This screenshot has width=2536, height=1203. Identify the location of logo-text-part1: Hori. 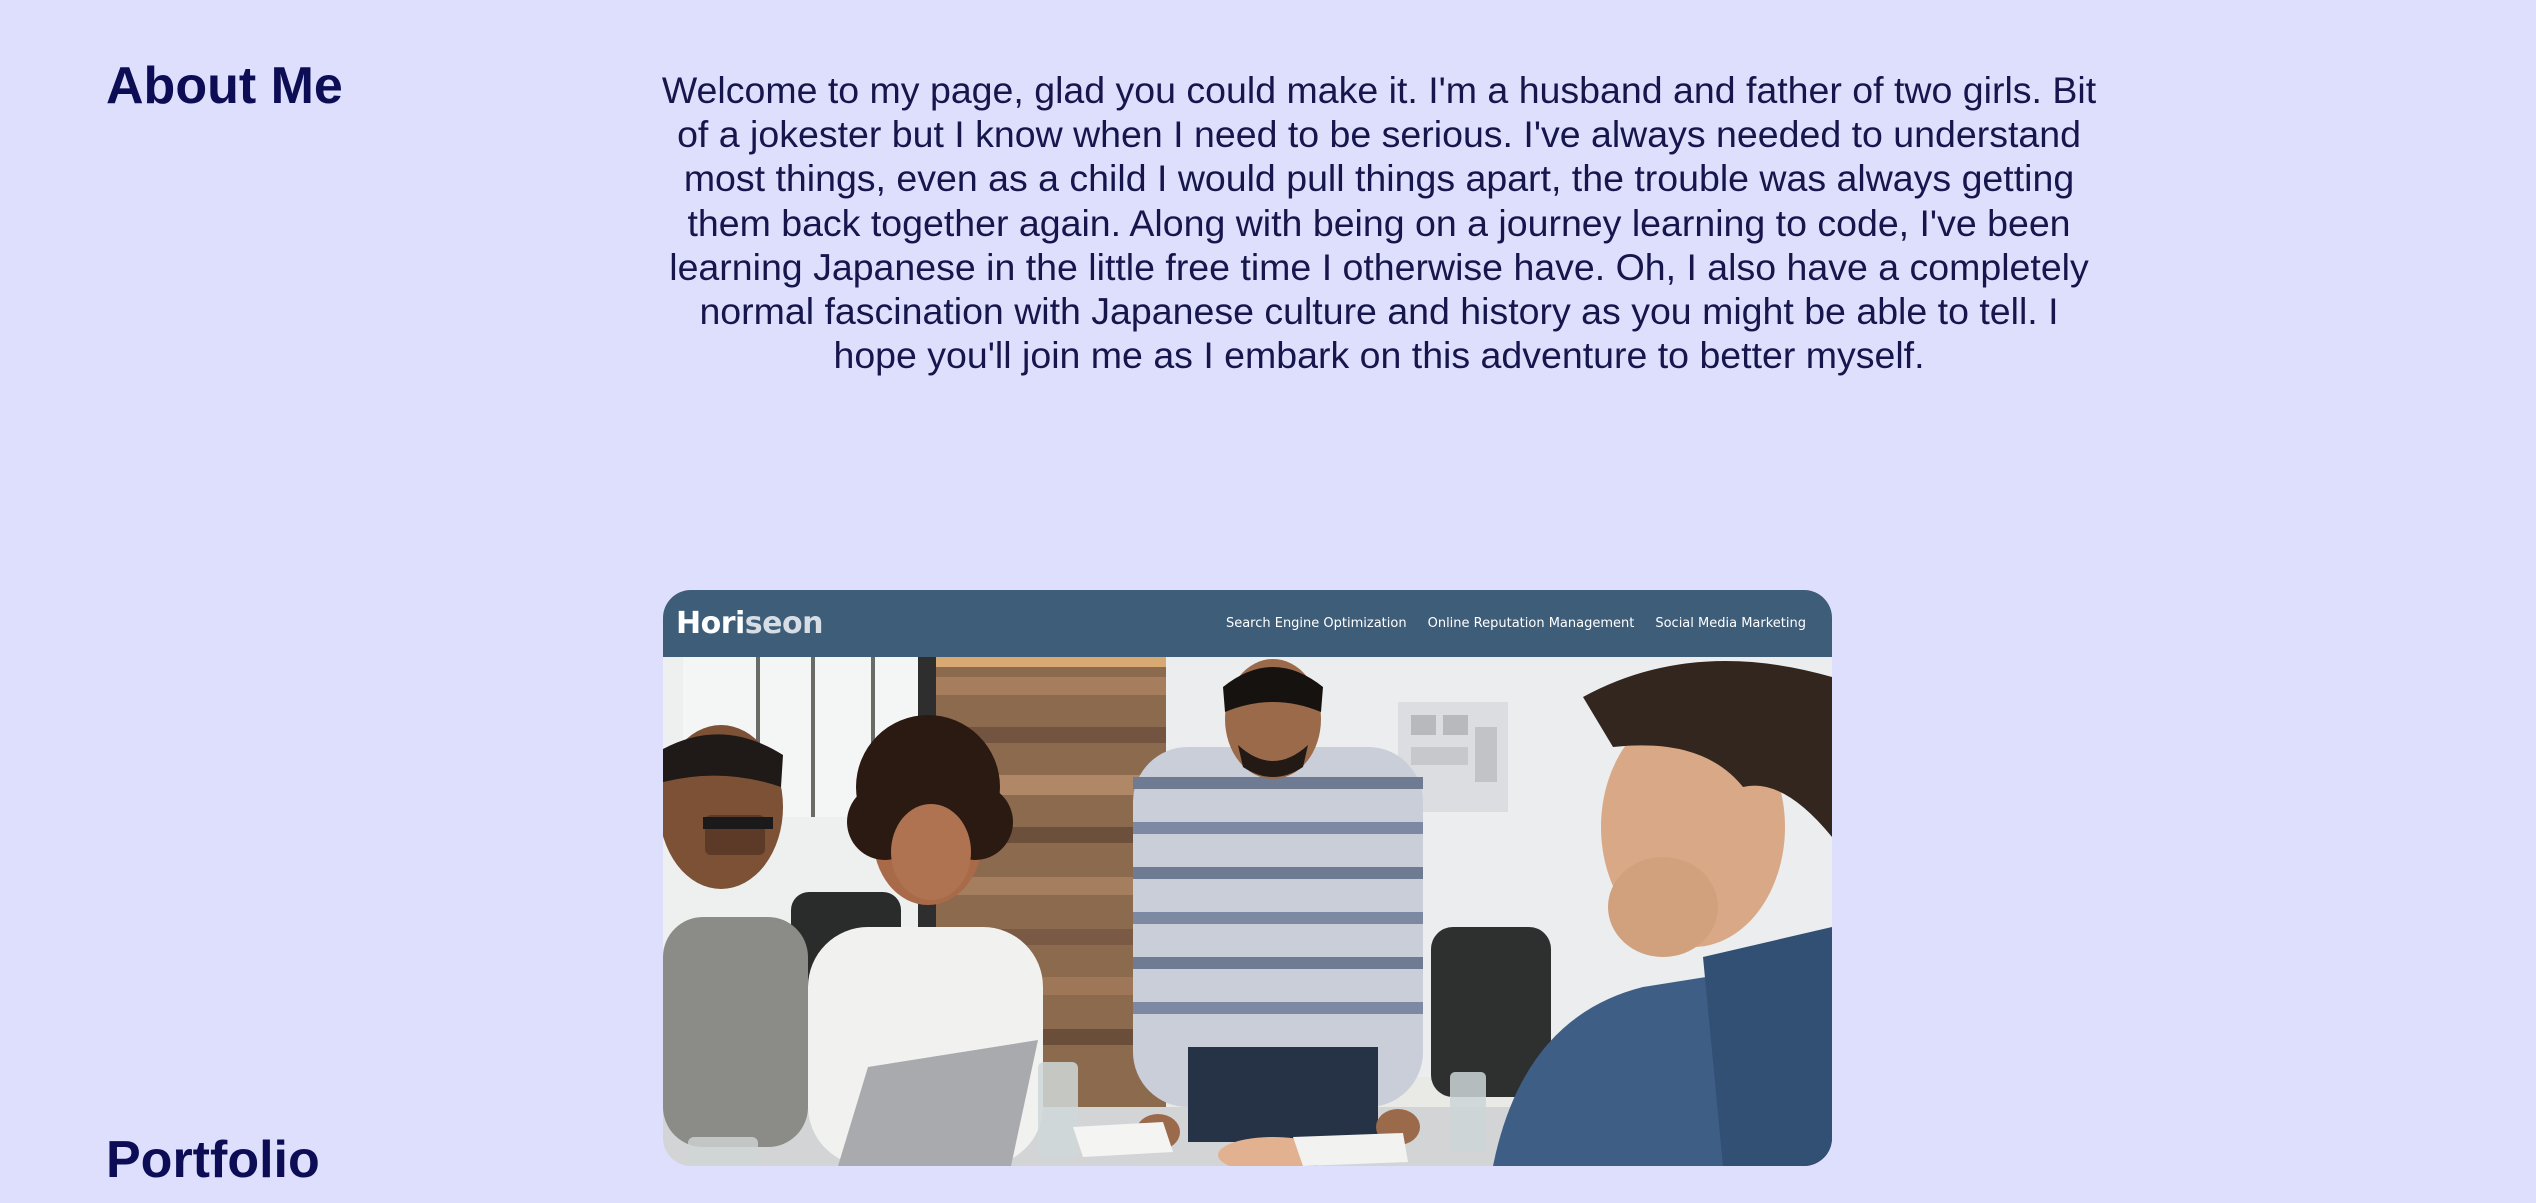
(710, 623).